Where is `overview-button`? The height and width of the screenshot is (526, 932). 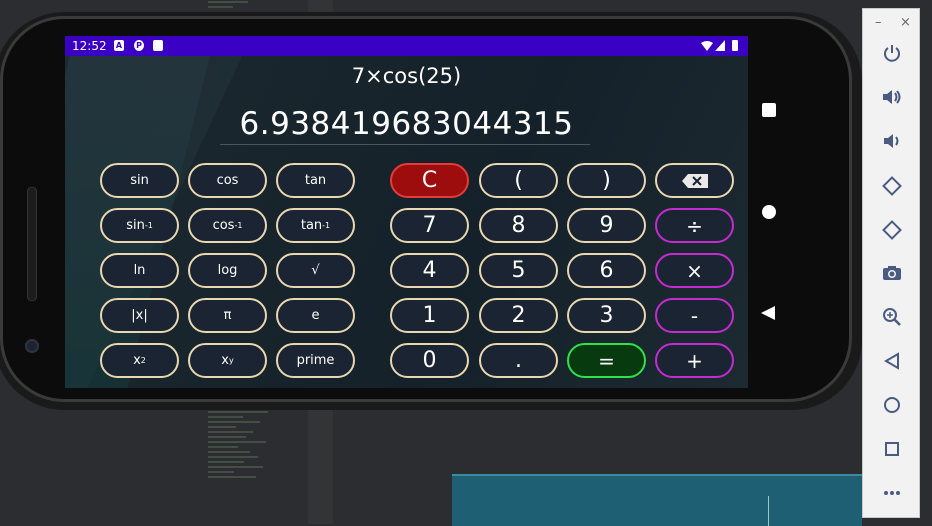
overview-button is located at coordinates (892, 449).